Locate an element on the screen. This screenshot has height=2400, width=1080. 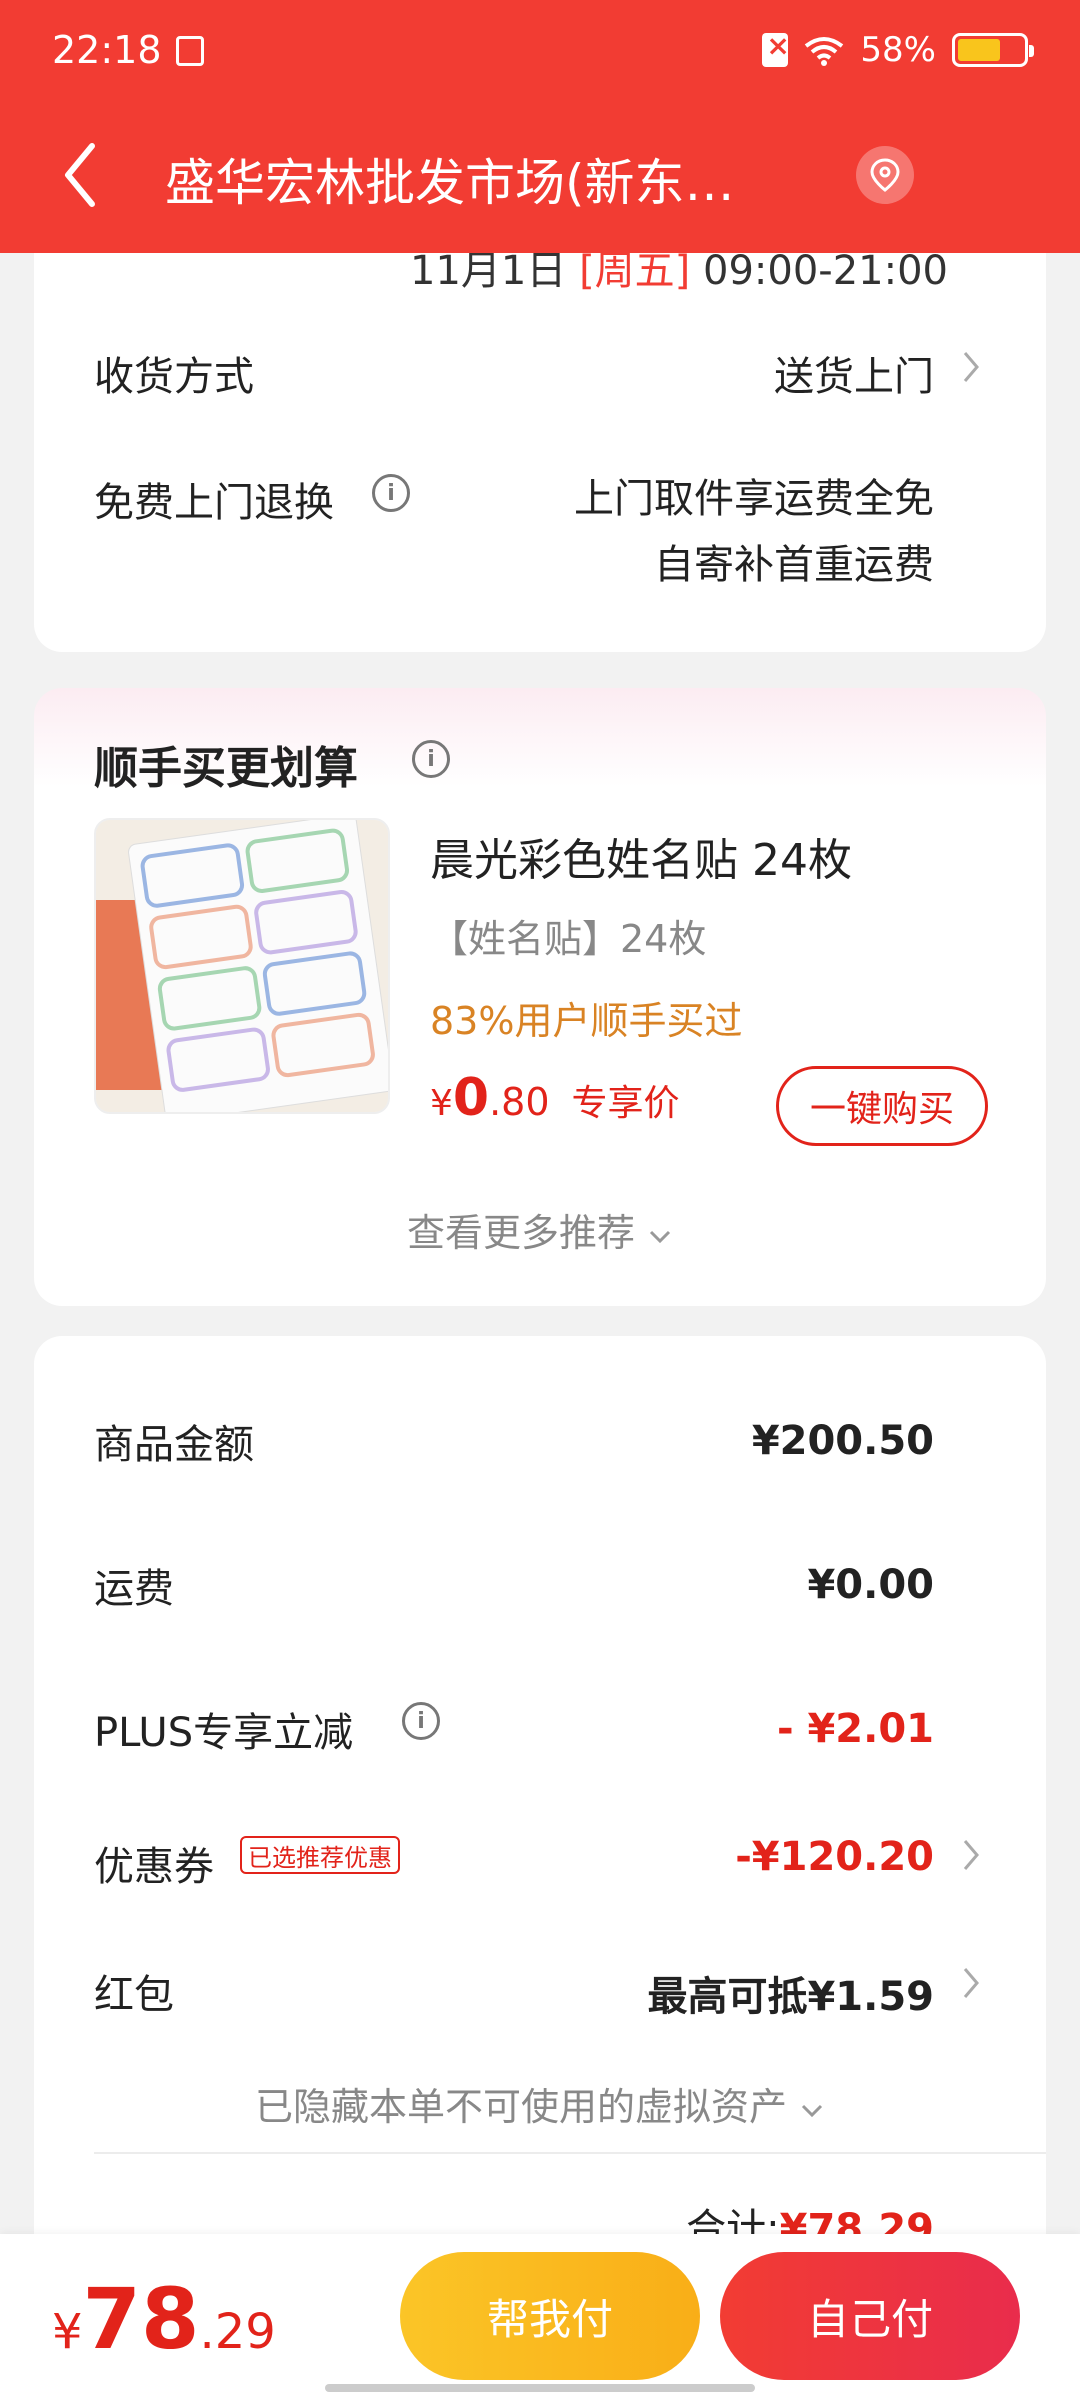
hidden-assets-toggle: 已隐藏本单不可使用的虚拟资产 is located at coordinates (540, 2103).